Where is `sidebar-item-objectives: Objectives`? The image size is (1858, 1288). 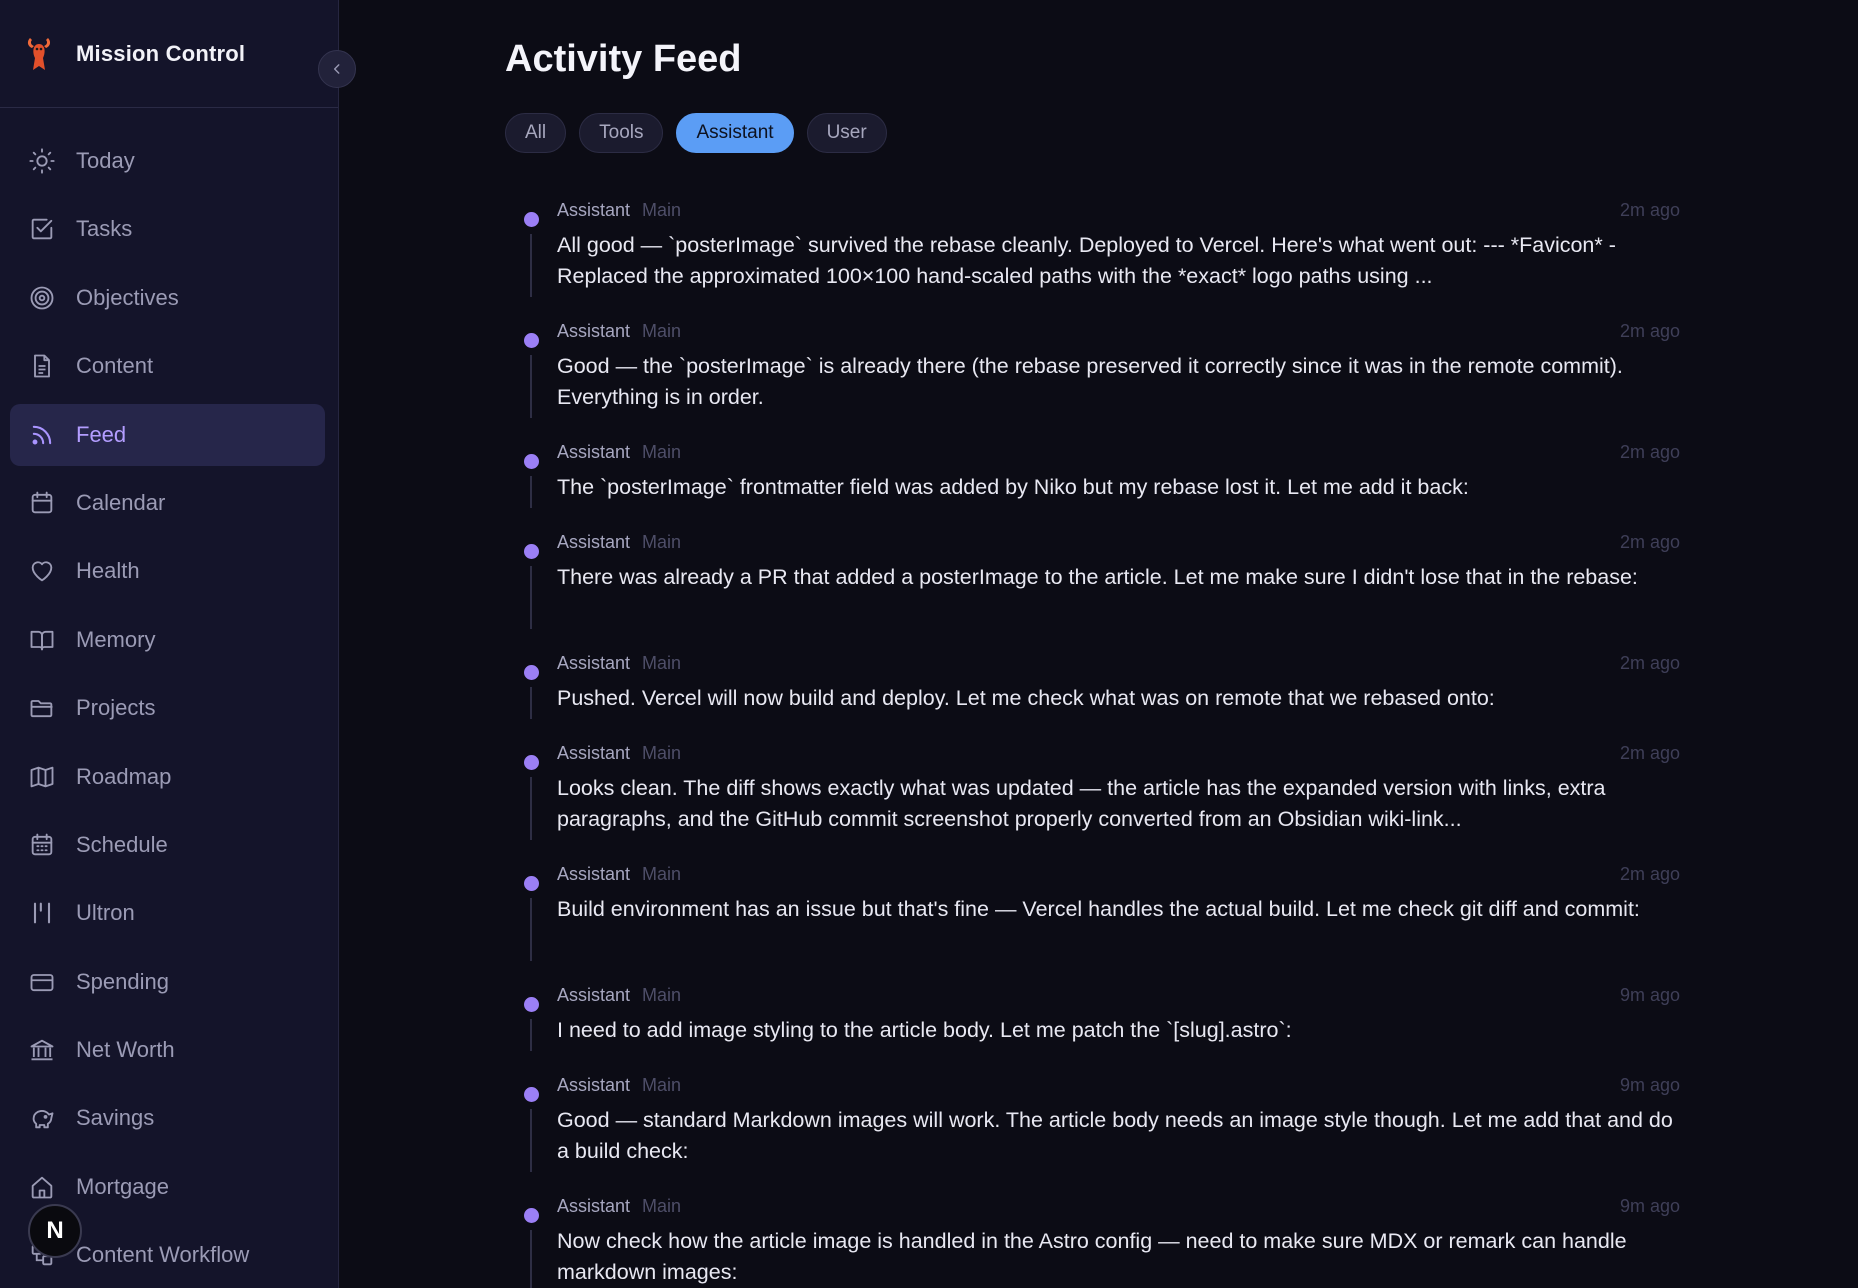
sidebar-item-objectives: Objectives is located at coordinates (167, 298).